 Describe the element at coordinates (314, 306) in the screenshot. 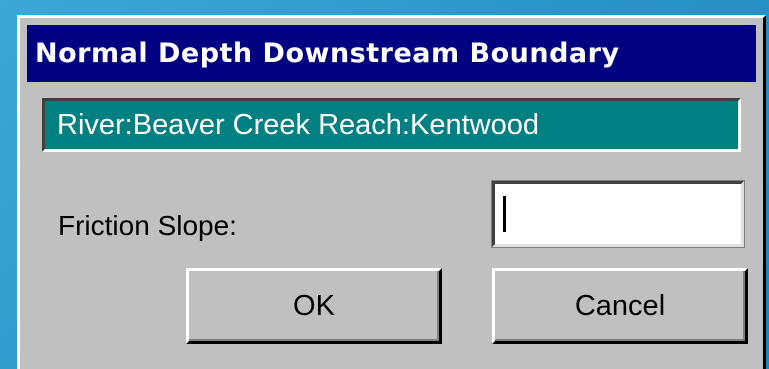

I see `ok-button: OK` at that location.